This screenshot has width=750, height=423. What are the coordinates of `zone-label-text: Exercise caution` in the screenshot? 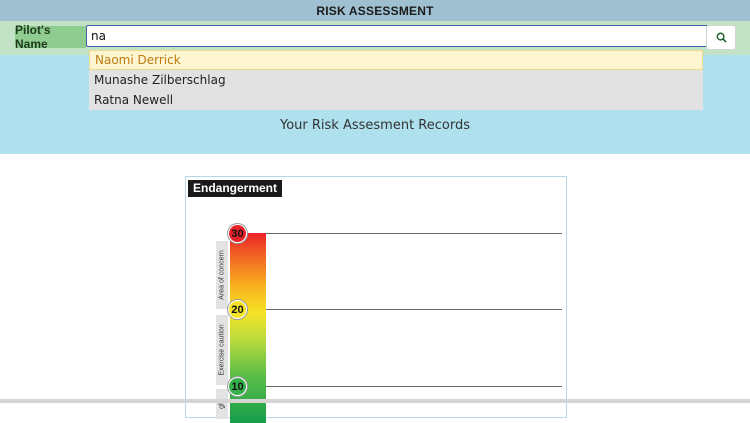 It's located at (222, 350).